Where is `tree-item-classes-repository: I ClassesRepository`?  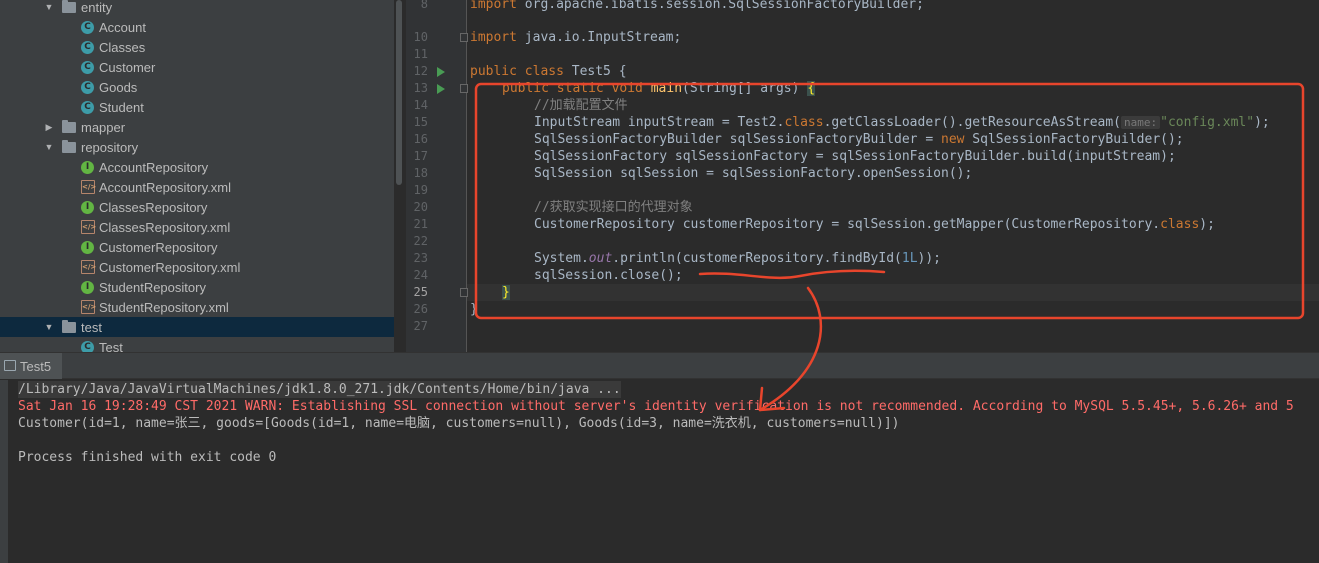 tree-item-classes-repository: I ClassesRepository is located at coordinates (197, 207).